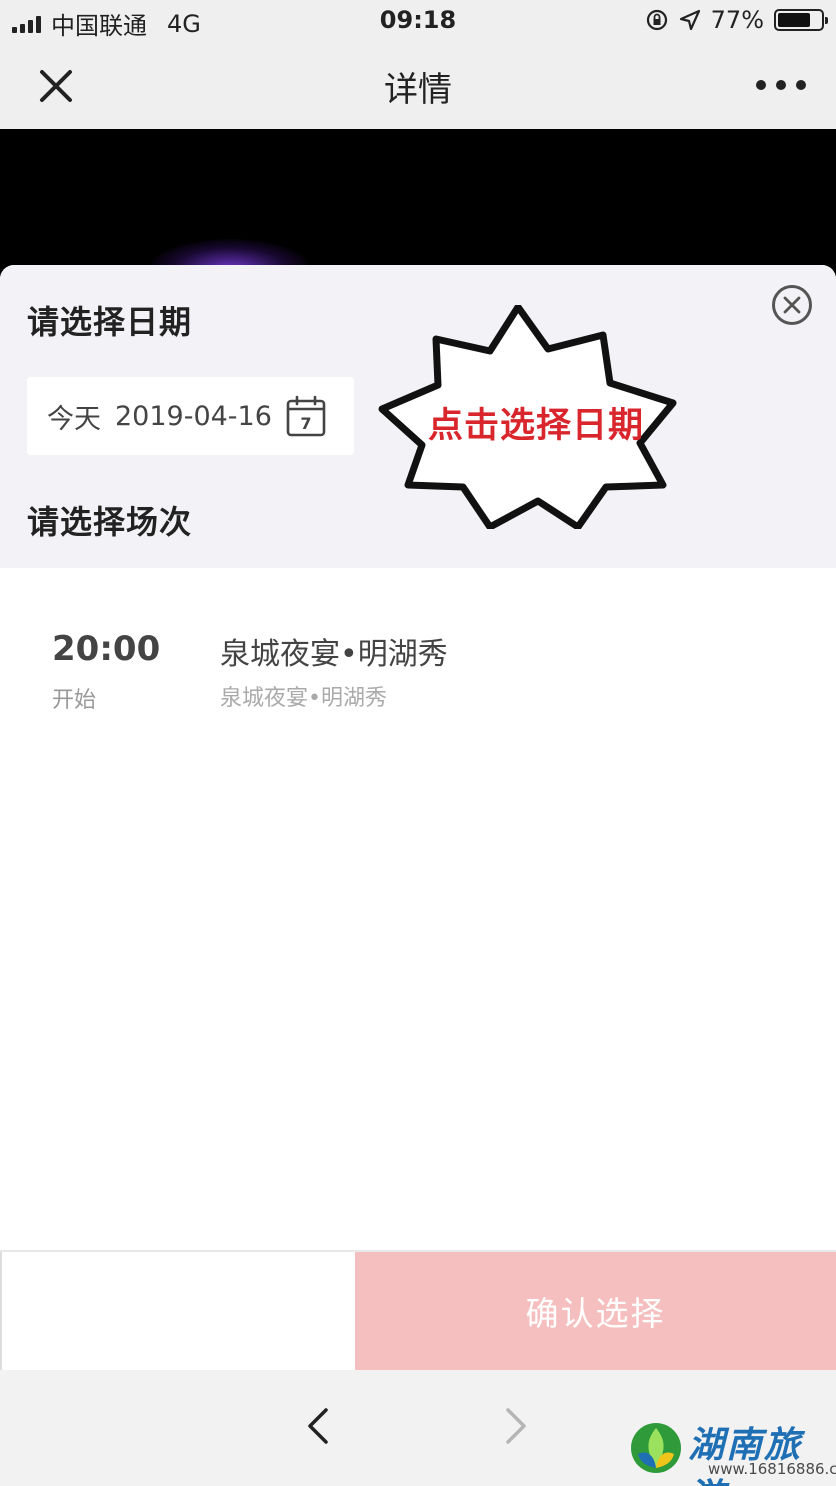 The image size is (836, 1486). What do you see at coordinates (689, 20) in the screenshot?
I see `location-arrow-icon` at bounding box center [689, 20].